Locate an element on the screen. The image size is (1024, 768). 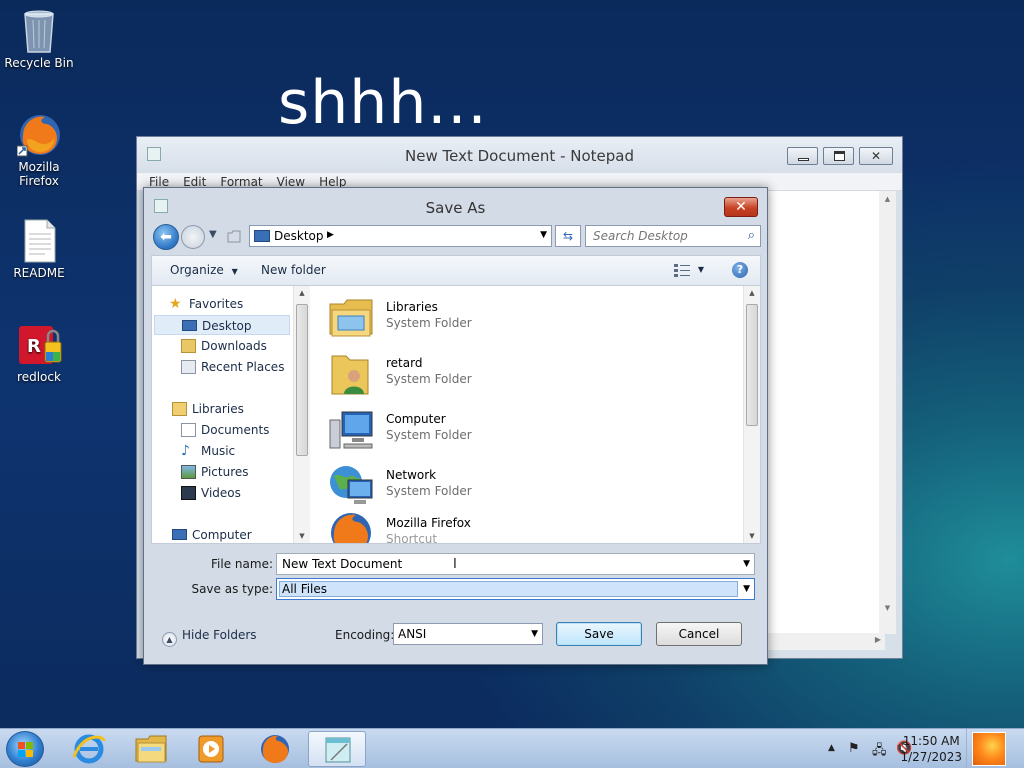
desktop-icon-redlock: R redlock is located at coordinates (39, 353).